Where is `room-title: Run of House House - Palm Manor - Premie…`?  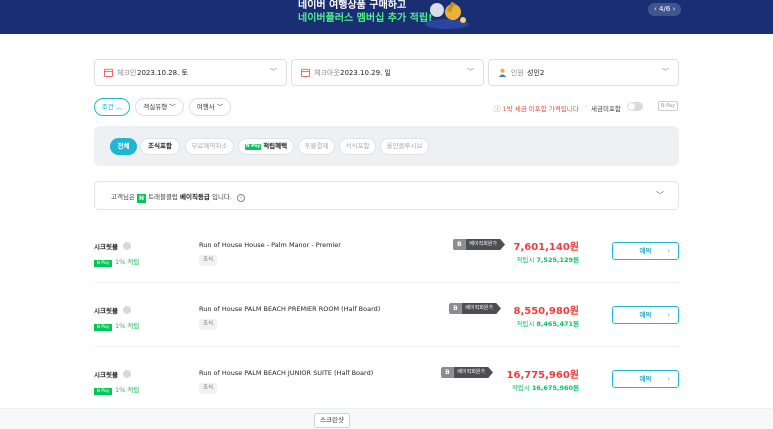 room-title: Run of House House - Palm Manor - Premie… is located at coordinates (270, 245).